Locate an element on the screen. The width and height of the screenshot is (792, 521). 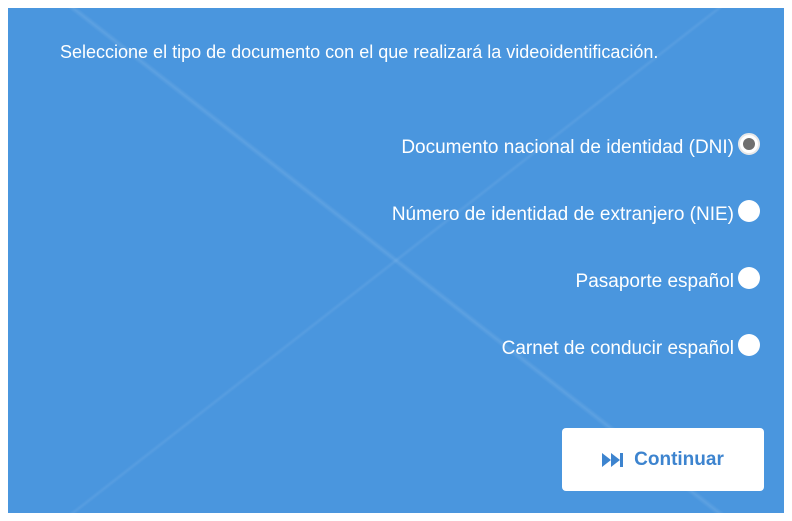
option-nie: Número de identidad de extranjero (NIE) is located at coordinates (576, 215).